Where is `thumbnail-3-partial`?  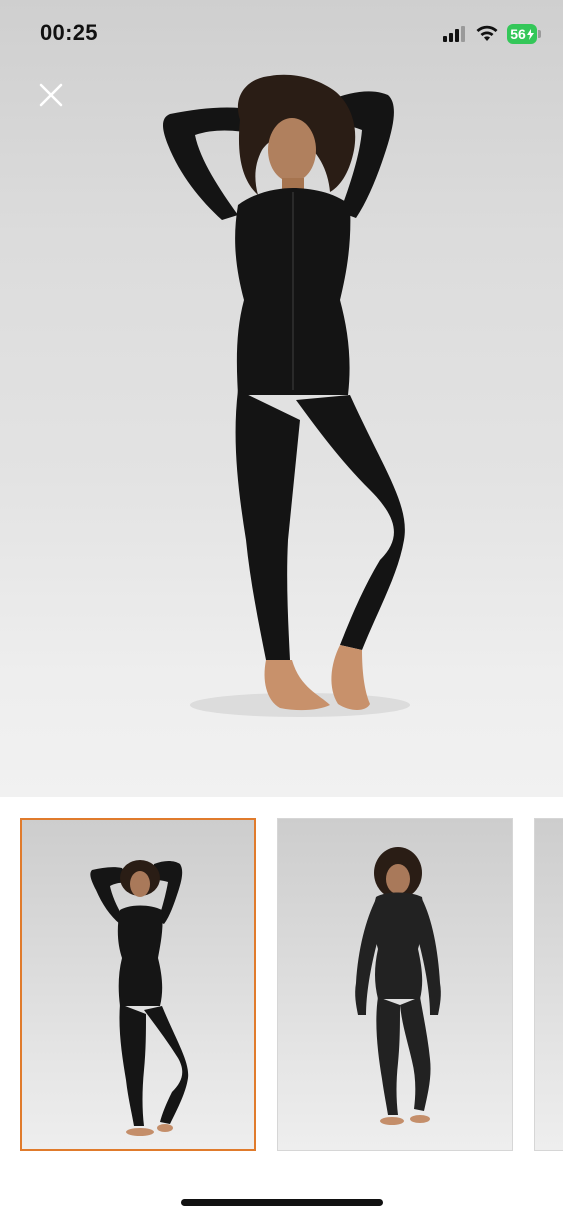 thumbnail-3-partial is located at coordinates (548, 984).